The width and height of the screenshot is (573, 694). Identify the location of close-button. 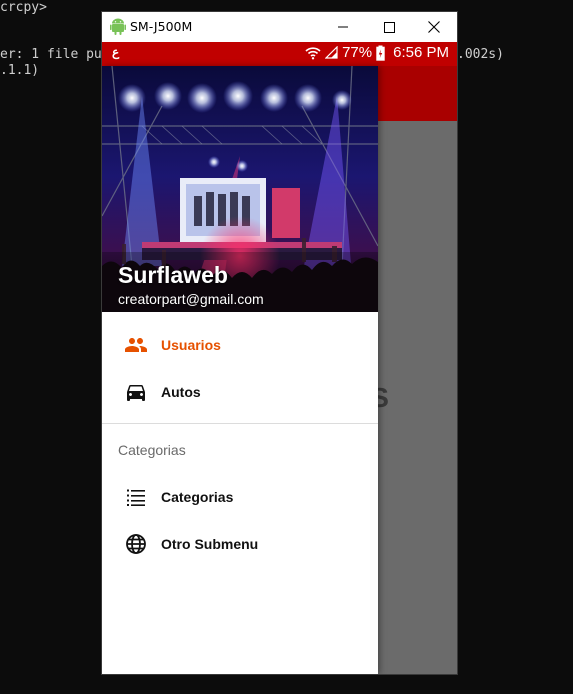
(434, 27).